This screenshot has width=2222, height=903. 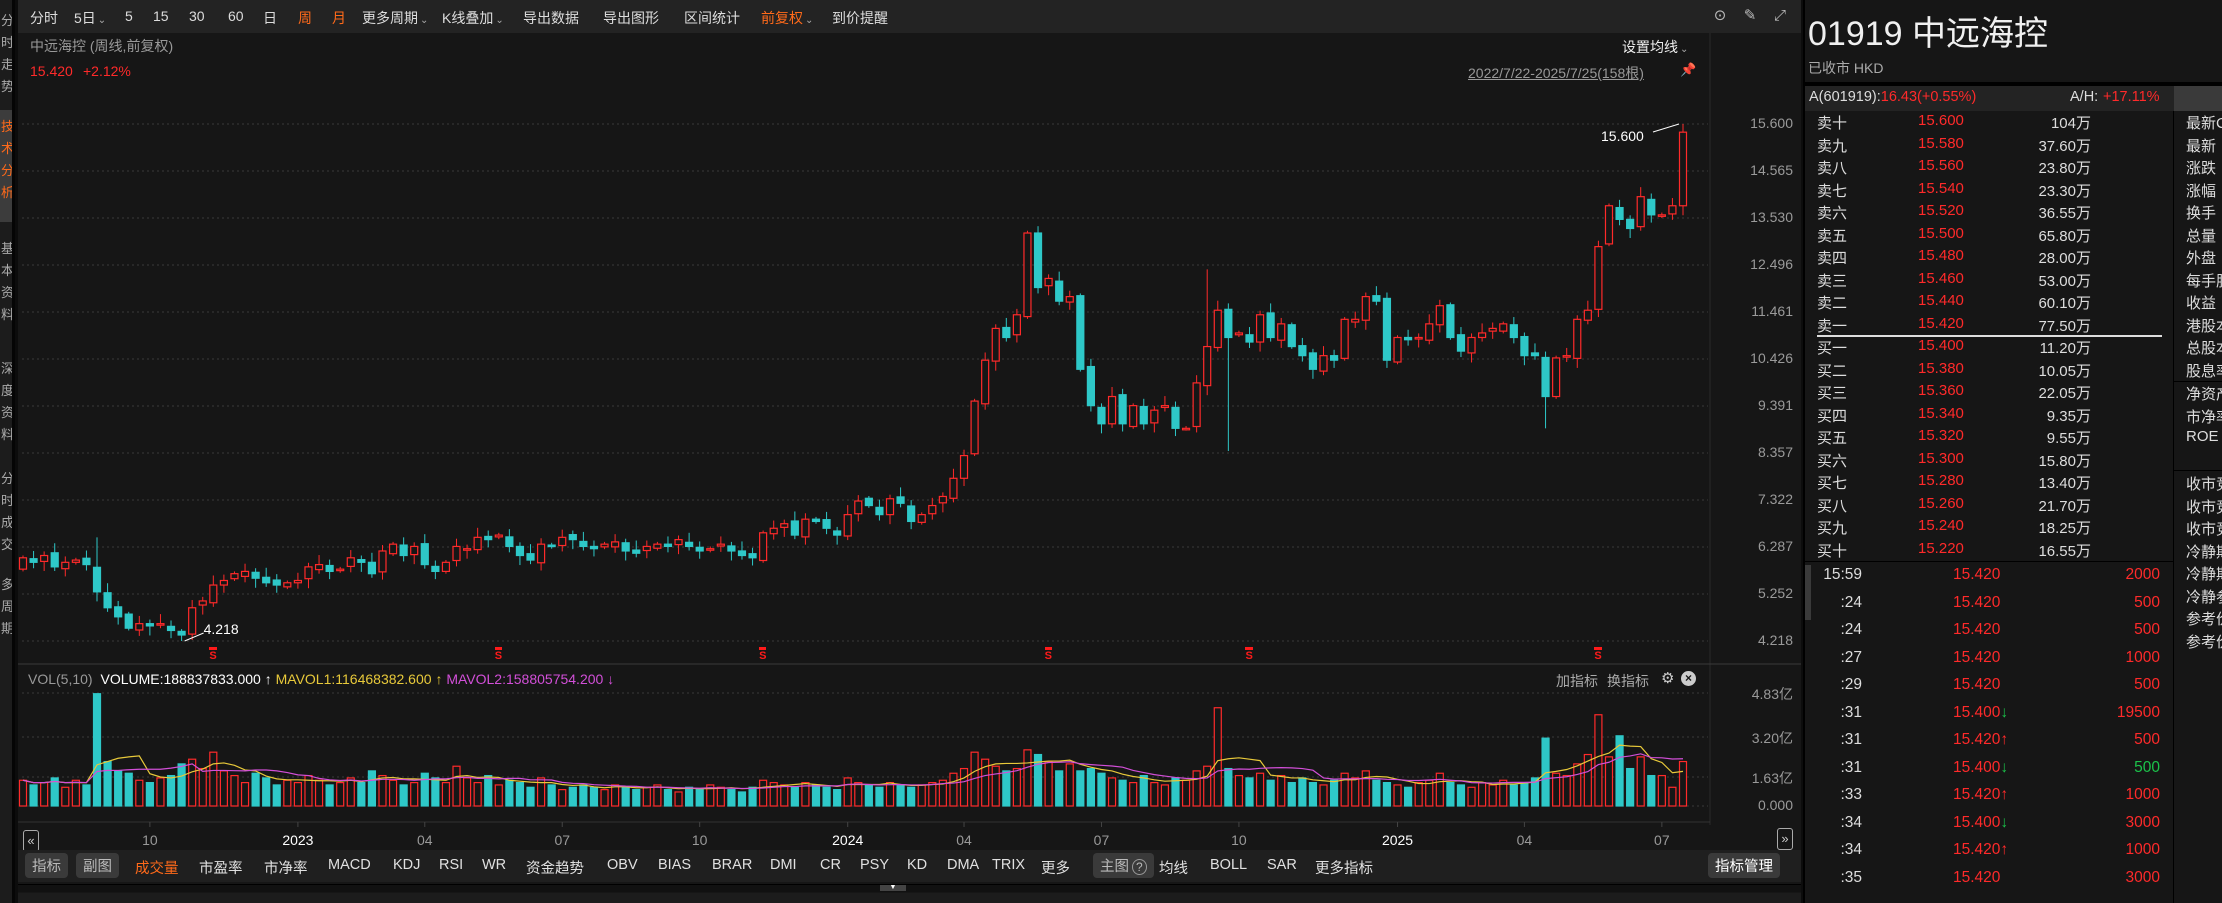 I want to click on bid-row: 买七 15.280 13.40万, so click(x=1990, y=483).